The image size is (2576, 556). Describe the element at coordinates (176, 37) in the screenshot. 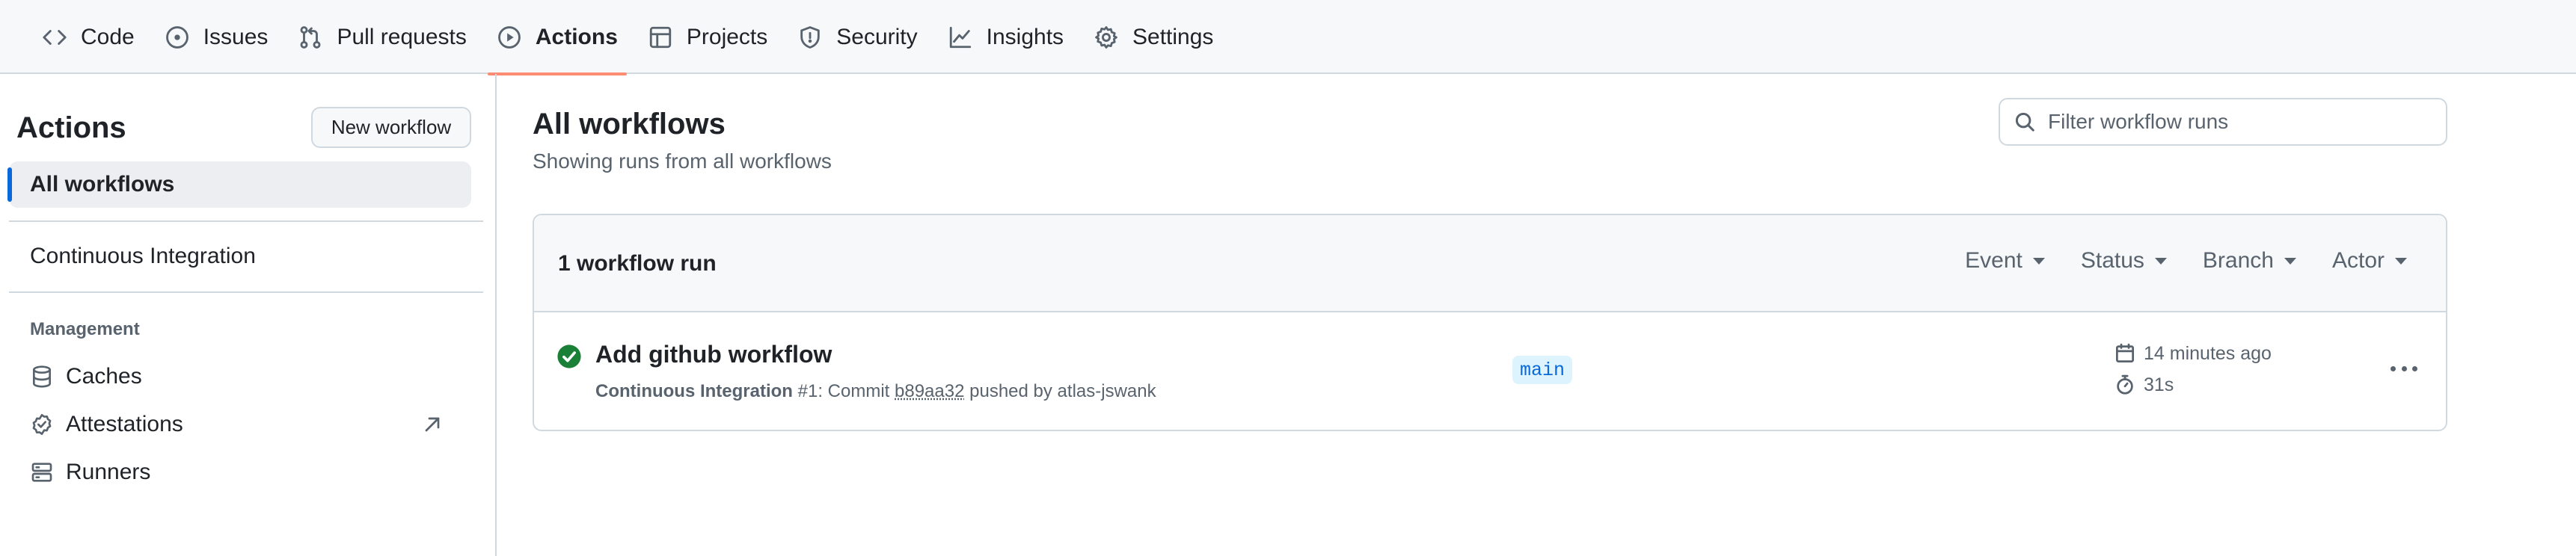

I see `issue-opened-icon` at that location.